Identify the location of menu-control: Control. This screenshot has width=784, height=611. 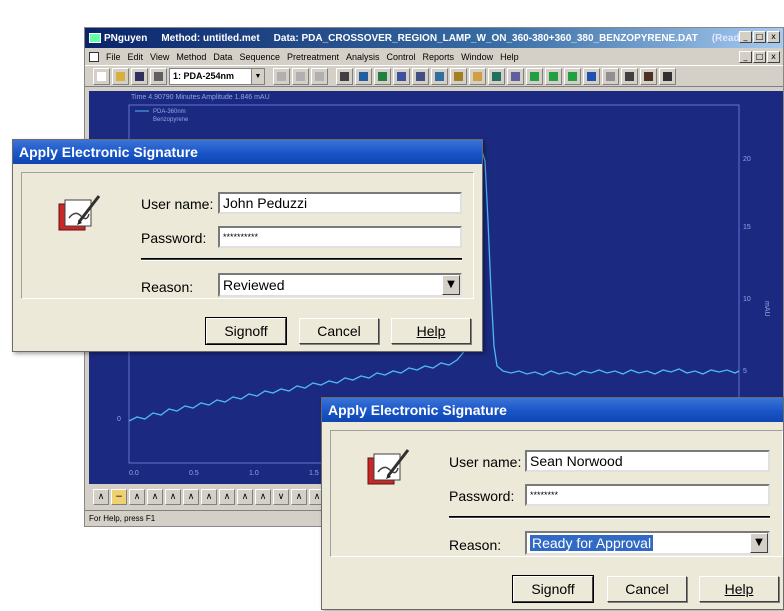
(401, 57).